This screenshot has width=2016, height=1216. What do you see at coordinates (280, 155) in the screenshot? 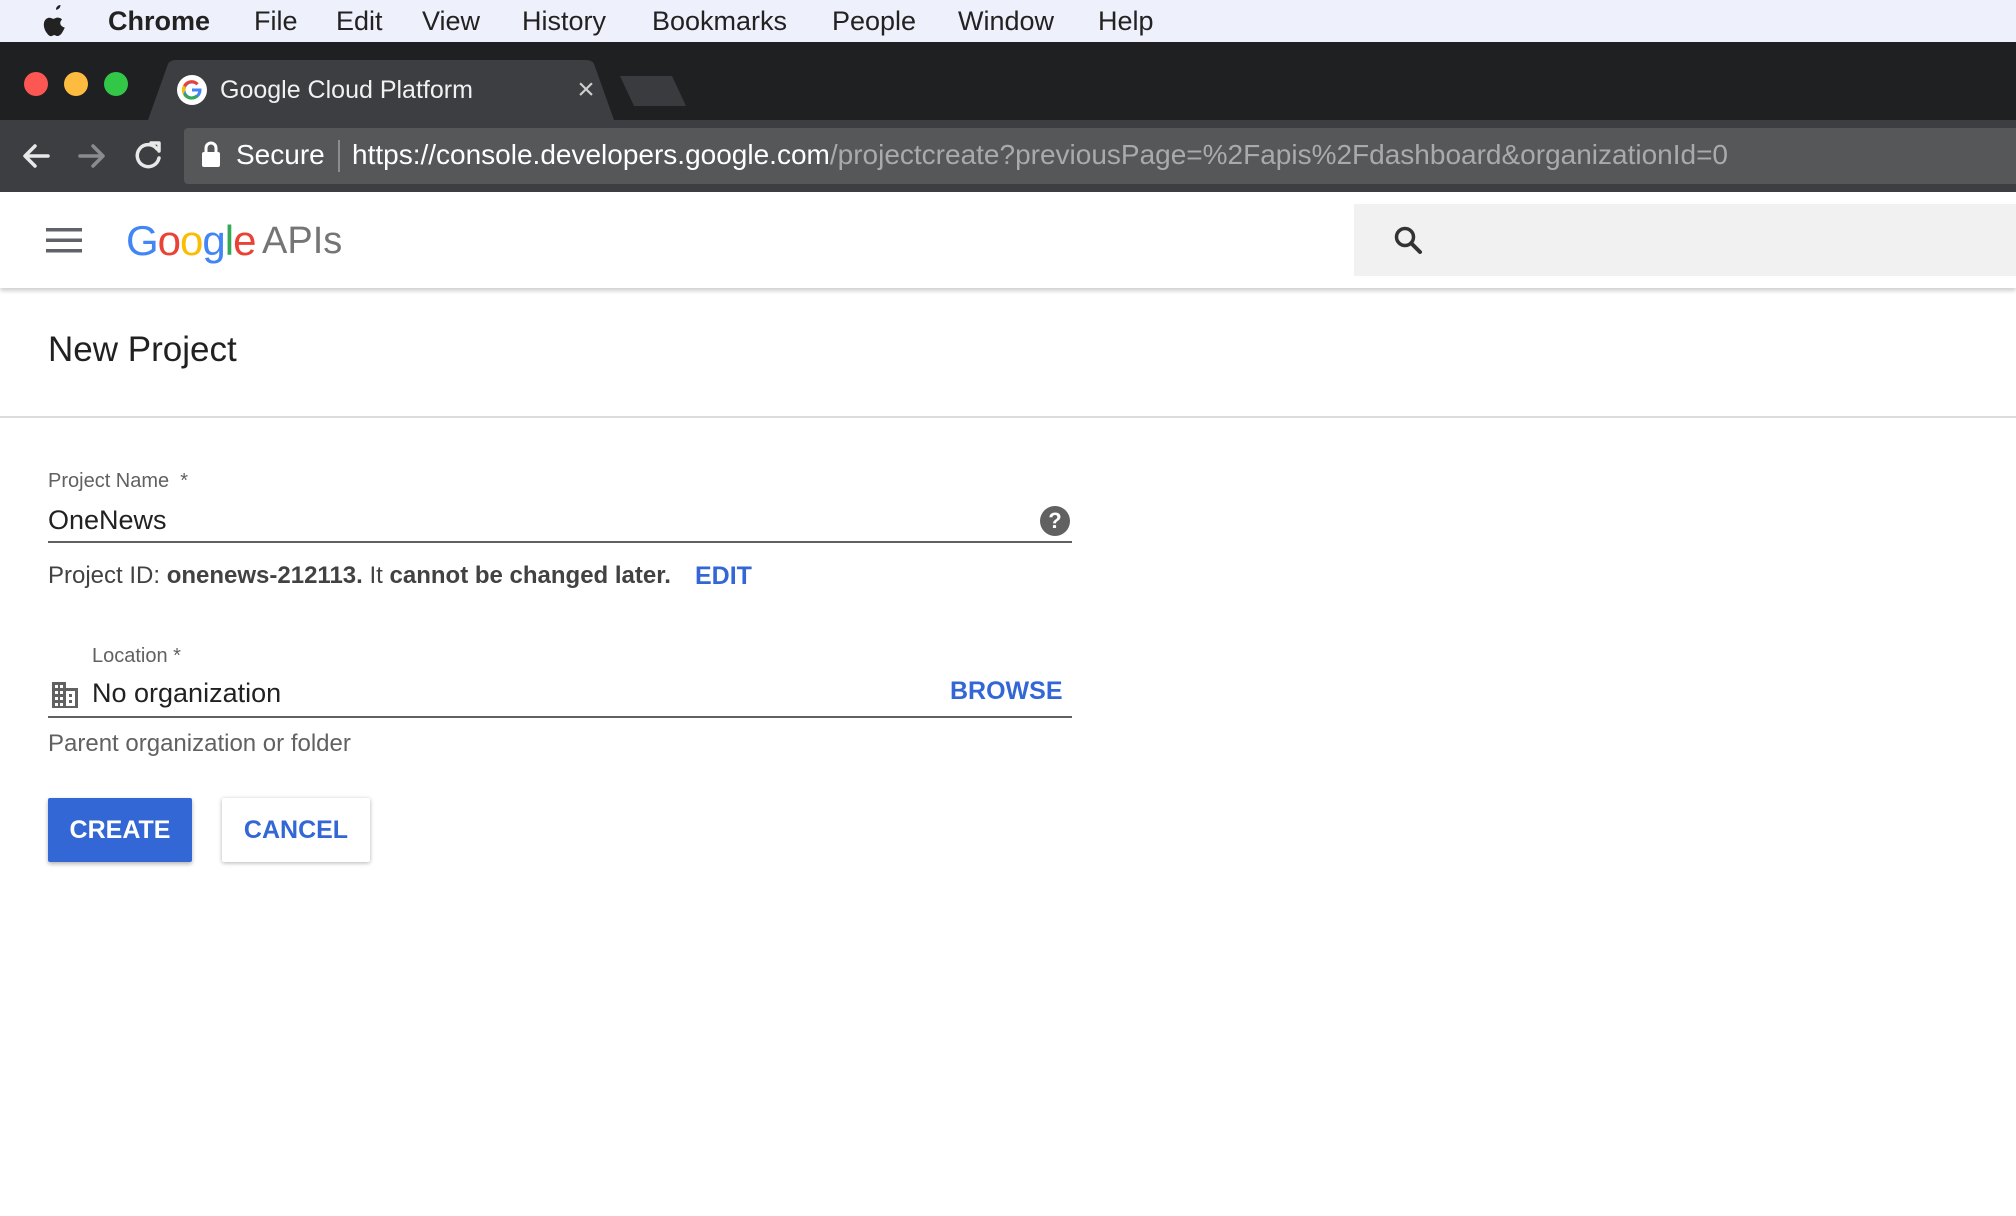
I see `secure-label: Secure` at bounding box center [280, 155].